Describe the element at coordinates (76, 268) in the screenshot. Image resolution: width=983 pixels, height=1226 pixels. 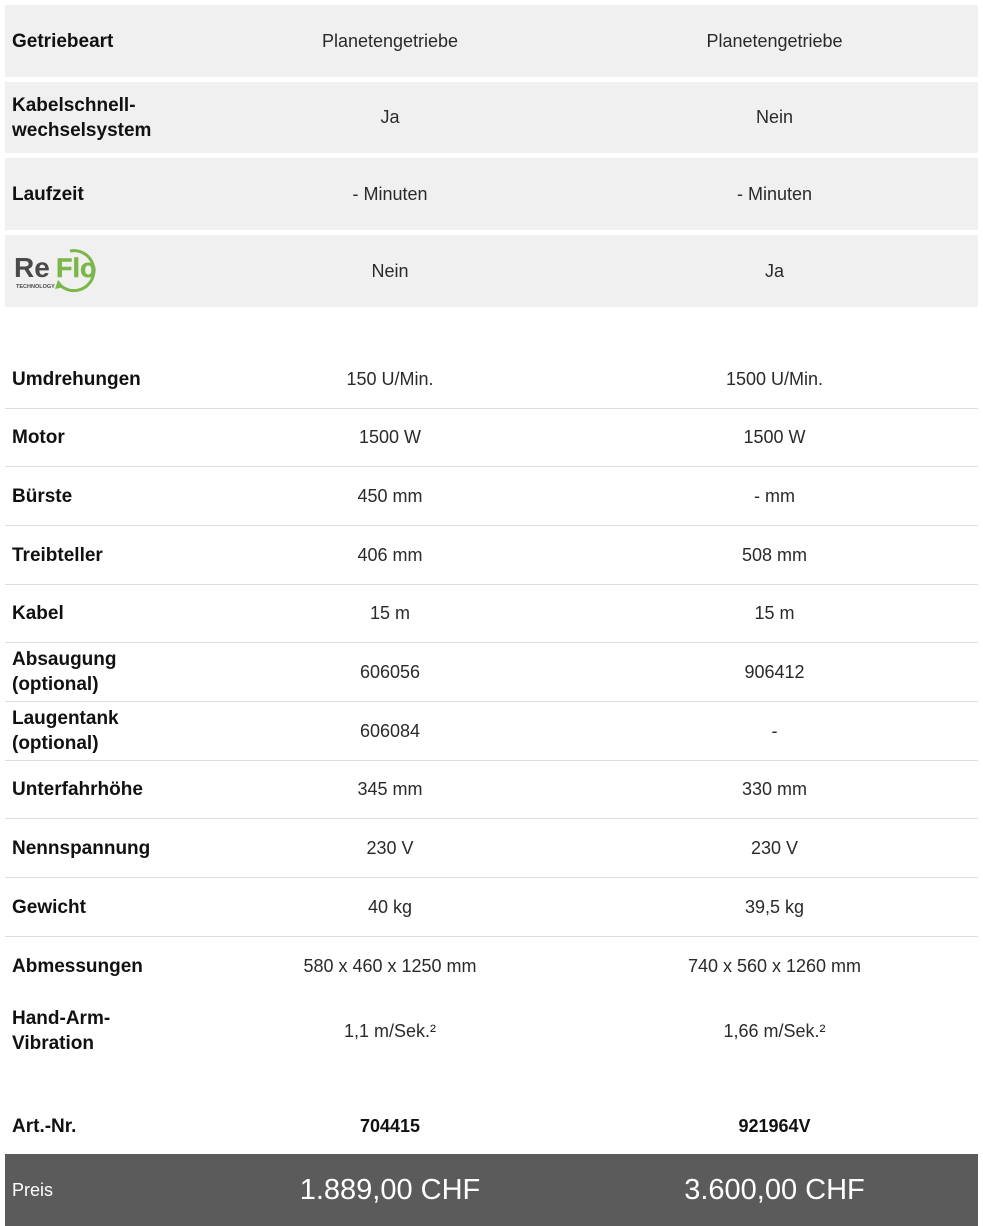
I see `svg-text: Flo` at that location.